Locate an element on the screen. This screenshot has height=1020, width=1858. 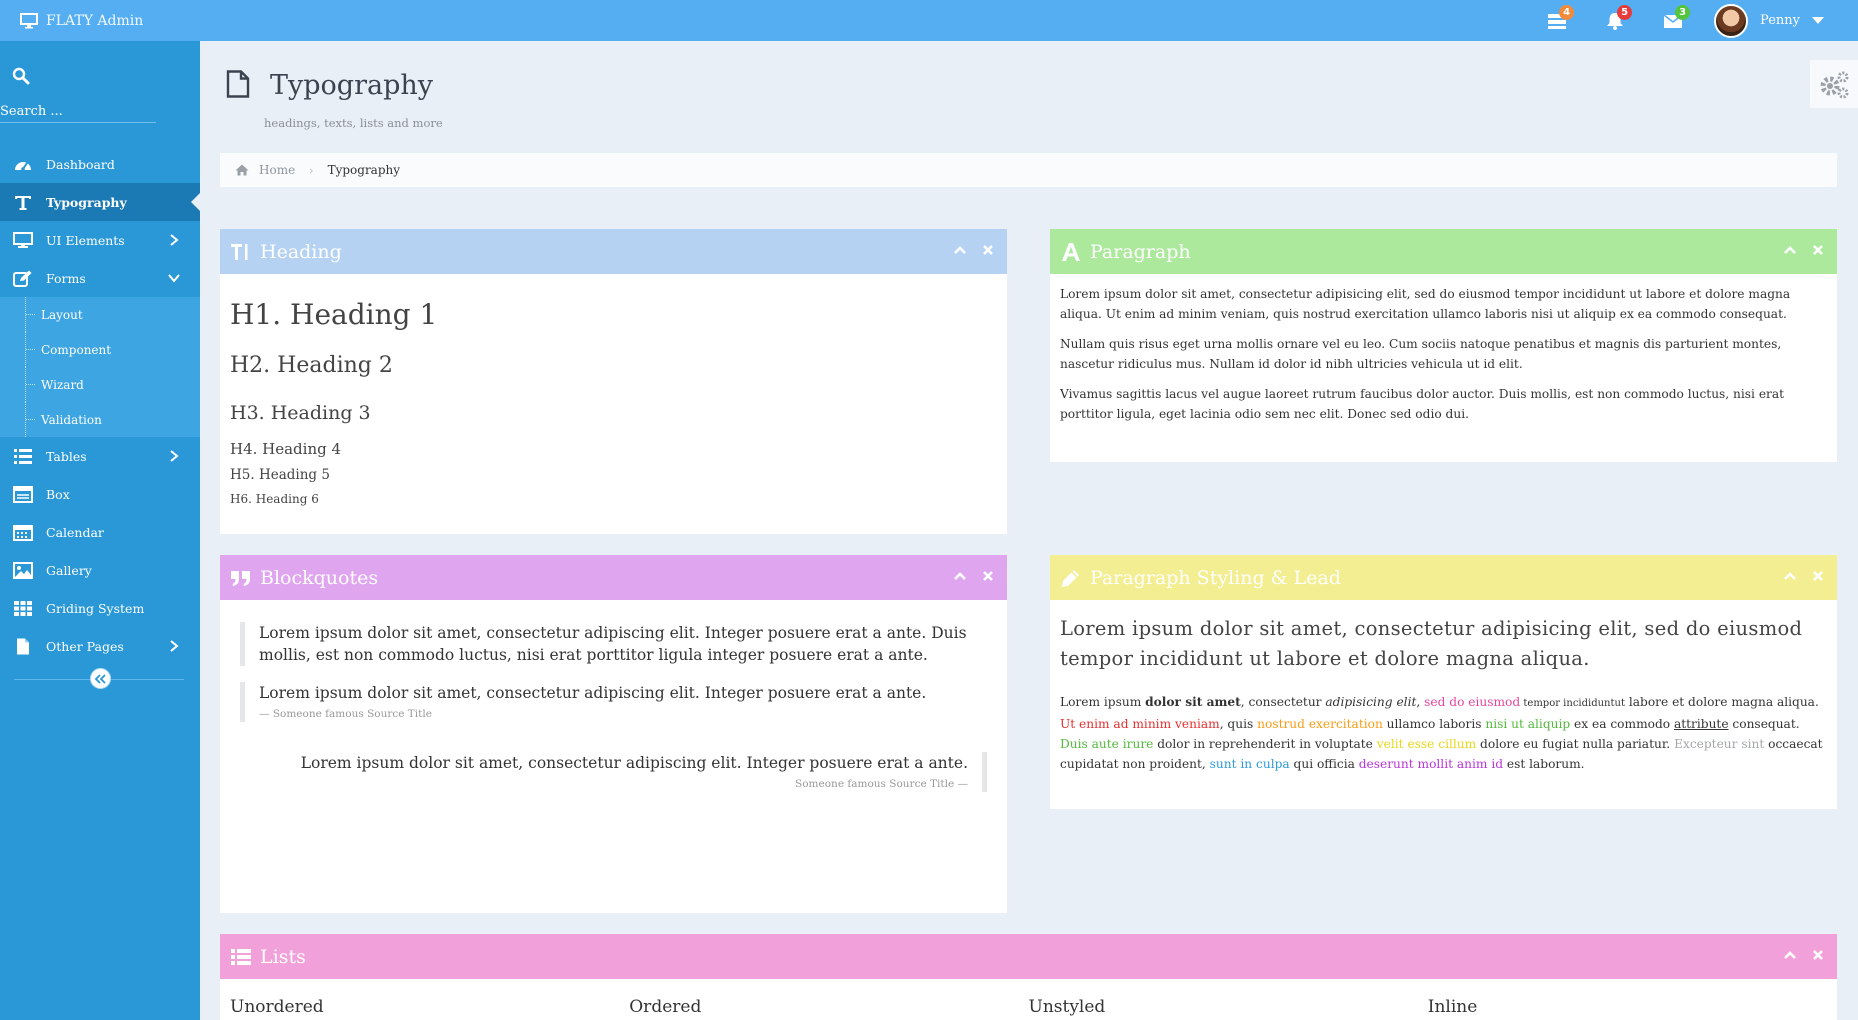
box-icon is located at coordinates (23, 494).